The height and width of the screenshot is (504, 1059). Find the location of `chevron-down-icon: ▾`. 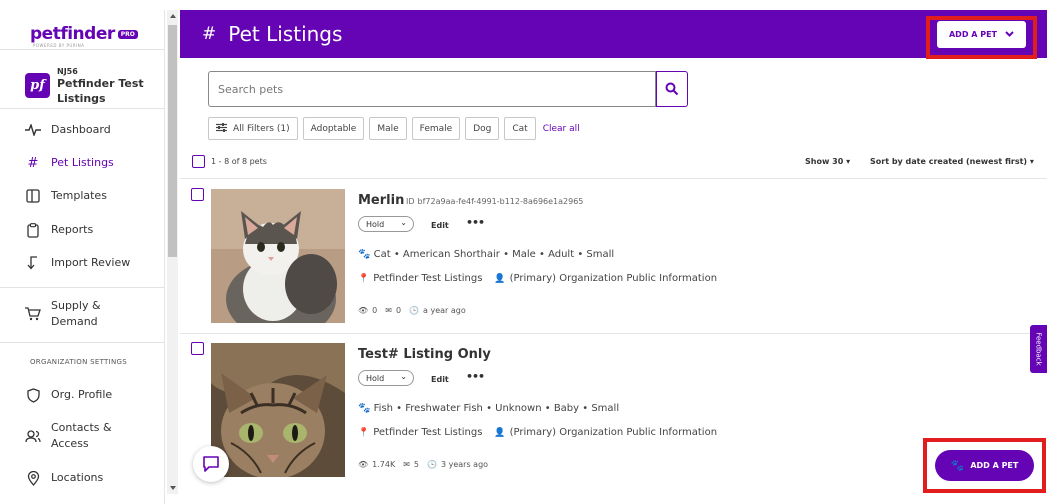

chevron-down-icon: ▾ is located at coordinates (1031, 161).